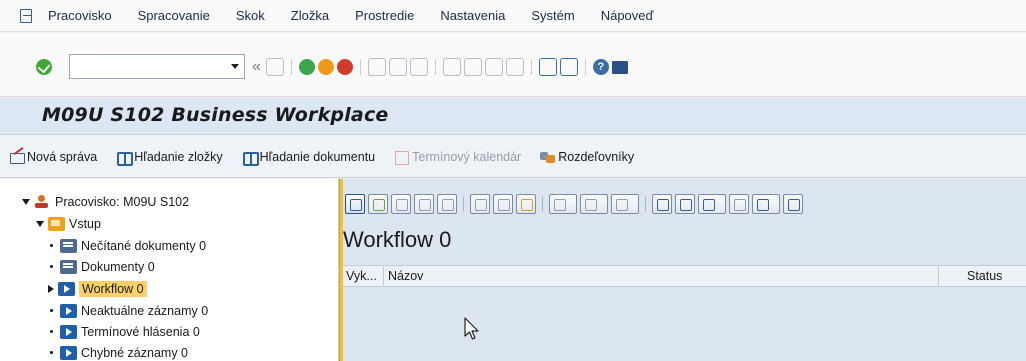 The image size is (1026, 361). What do you see at coordinates (145, 310) in the screenshot?
I see `tree-item-label: Neaktuálne záznamy 0` at bounding box center [145, 310].